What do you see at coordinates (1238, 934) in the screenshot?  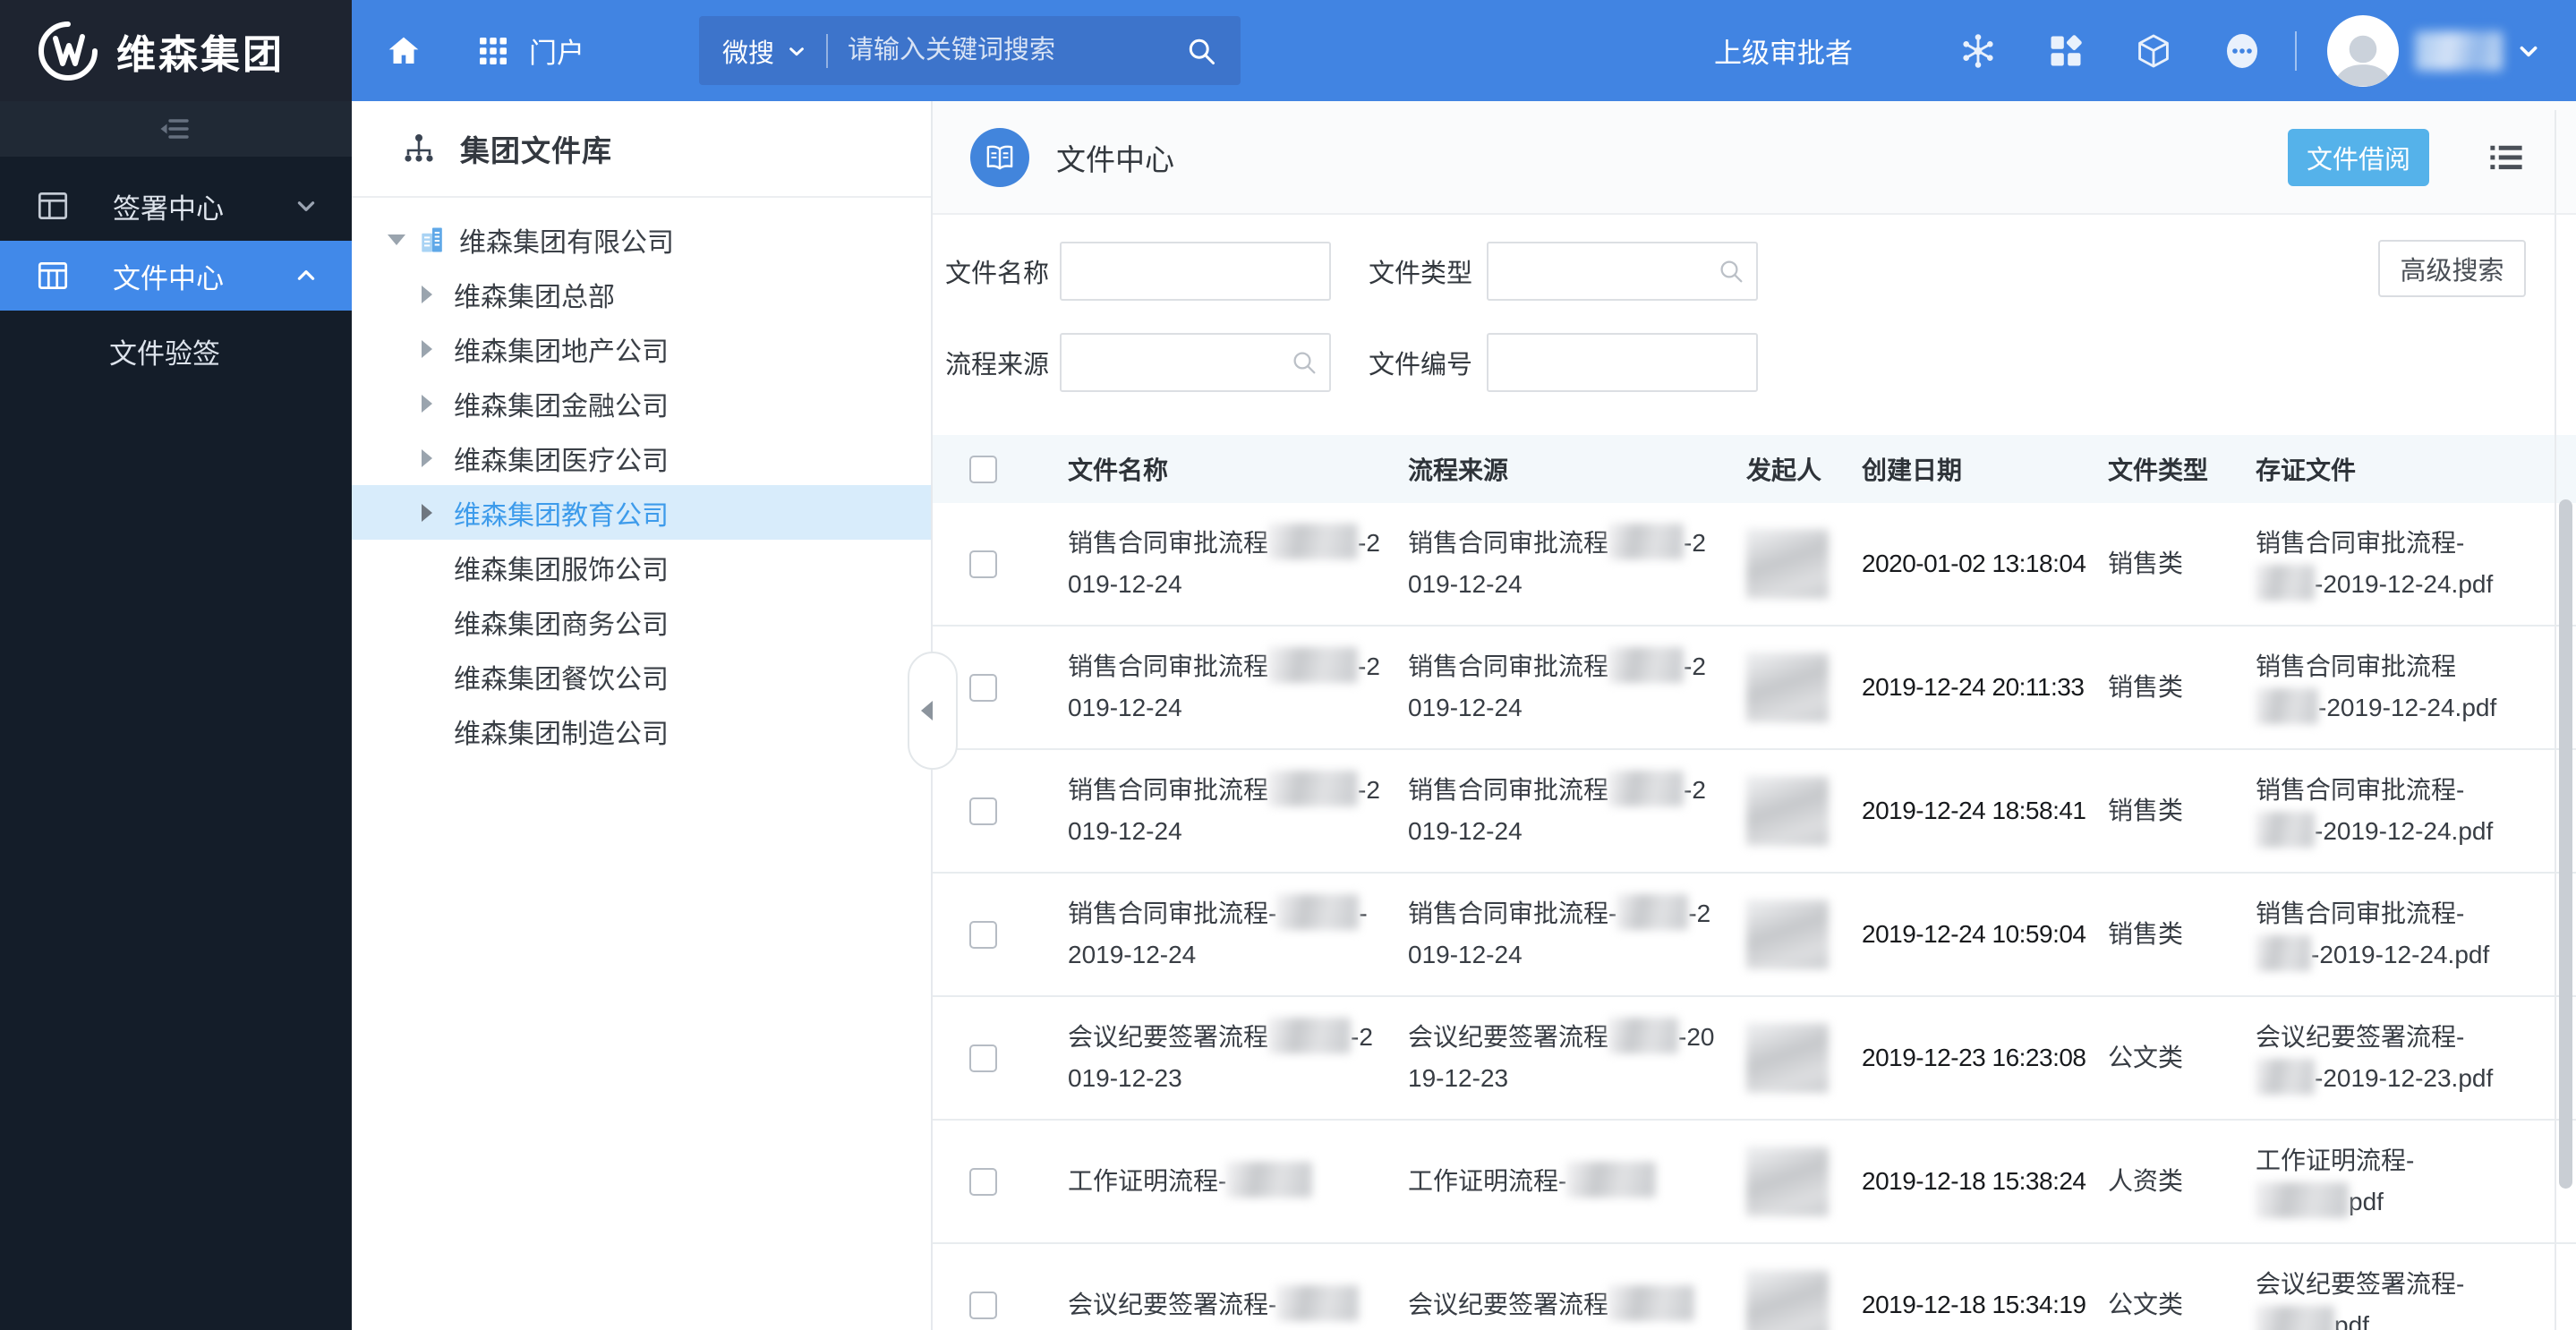 I see `cell-file-name: 销售合同审批流程- -2019-12-24` at bounding box center [1238, 934].